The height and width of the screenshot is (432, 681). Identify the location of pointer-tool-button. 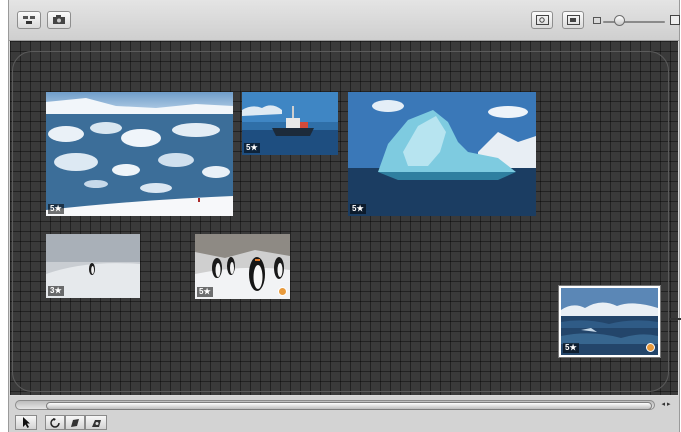
(26, 422).